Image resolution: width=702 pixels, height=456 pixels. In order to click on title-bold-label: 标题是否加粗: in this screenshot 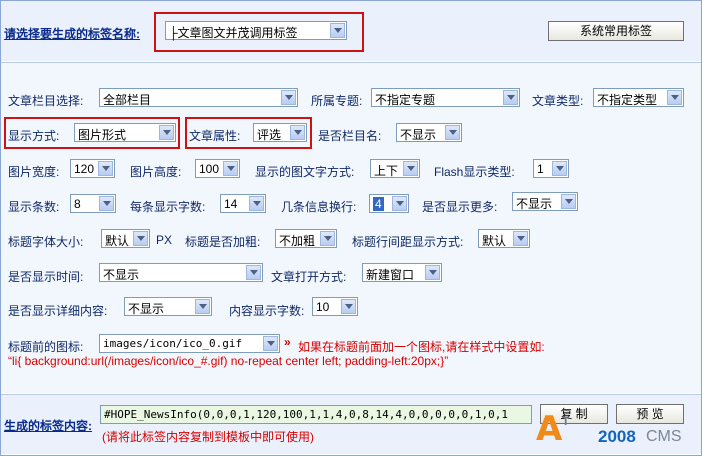, I will do `click(223, 242)`.